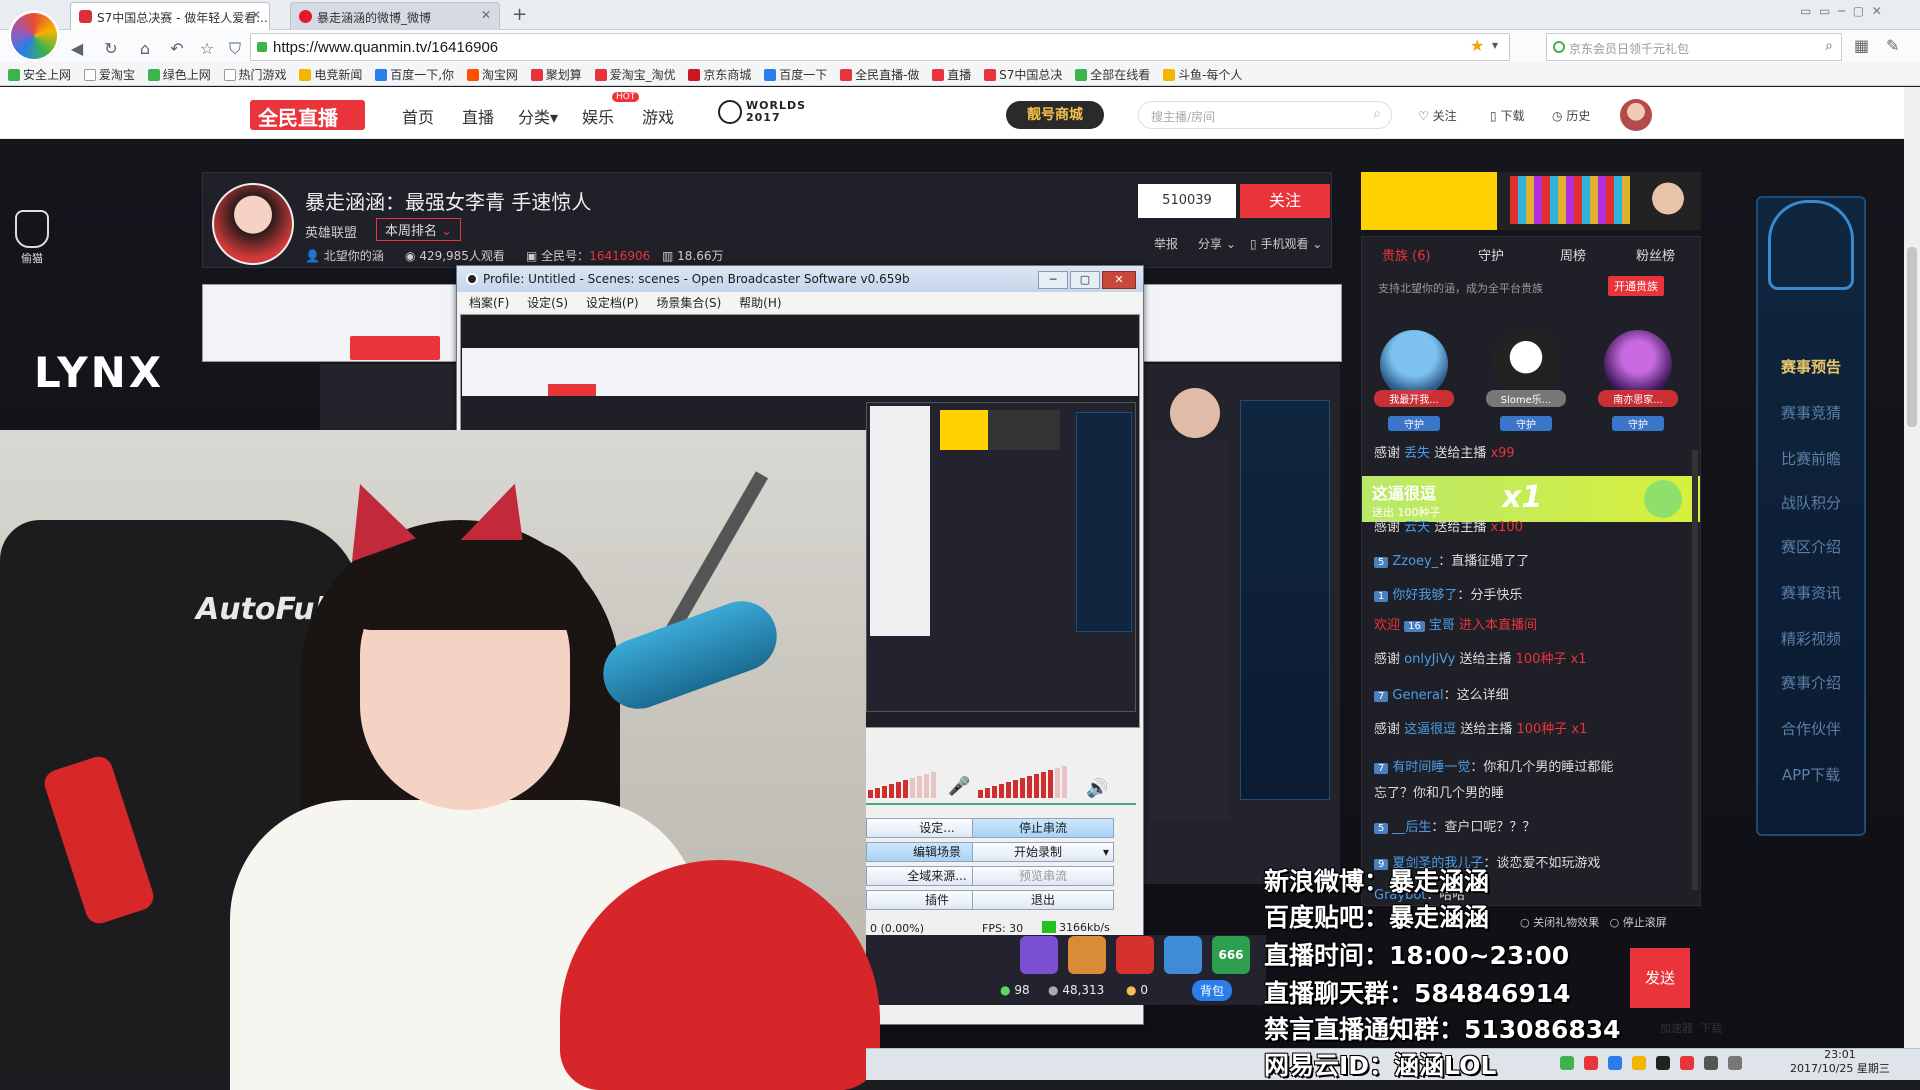 Image resolution: width=1920 pixels, height=1090 pixels. Describe the element at coordinates (1231, 955) in the screenshot. I see `gift-666-icon: 666` at that location.